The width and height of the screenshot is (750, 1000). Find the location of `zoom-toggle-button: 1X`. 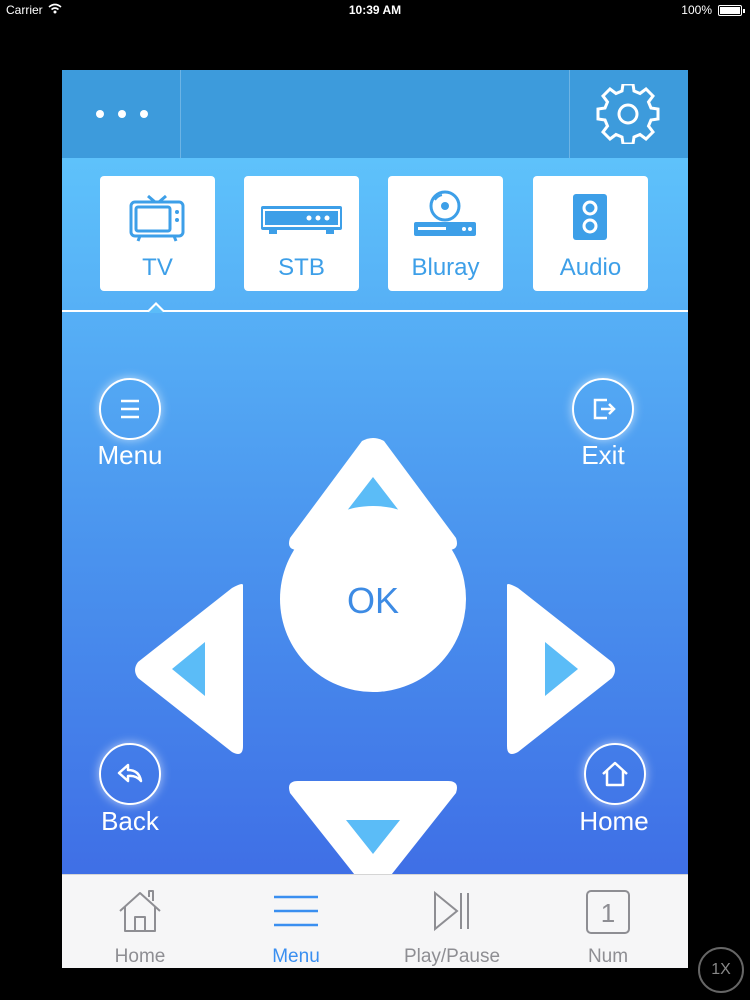

zoom-toggle-button: 1X is located at coordinates (721, 970).